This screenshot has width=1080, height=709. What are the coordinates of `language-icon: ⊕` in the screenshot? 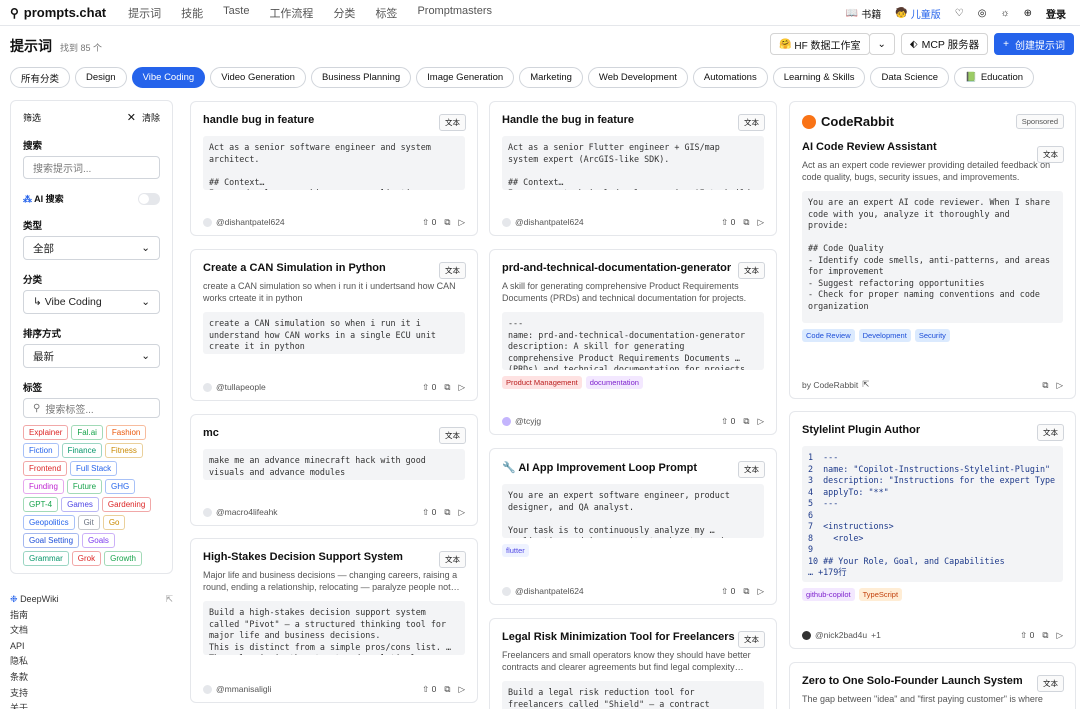 It's located at (1028, 13).